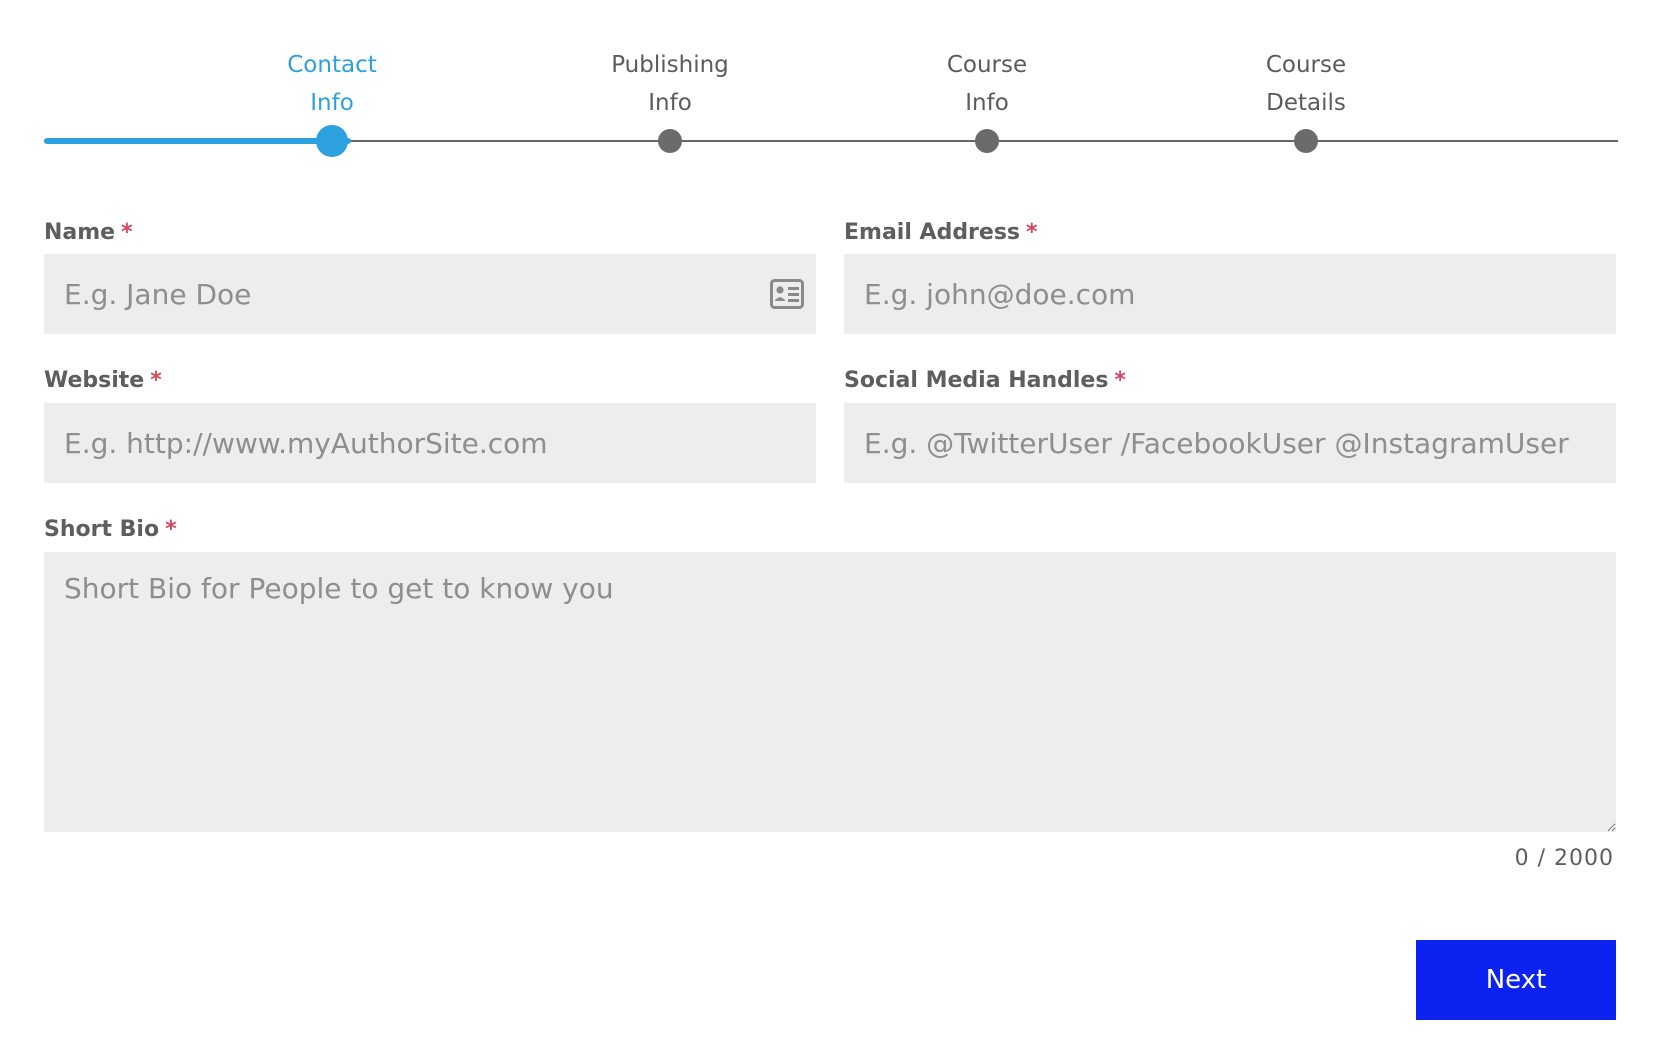  I want to click on email-input, so click(1230, 294).